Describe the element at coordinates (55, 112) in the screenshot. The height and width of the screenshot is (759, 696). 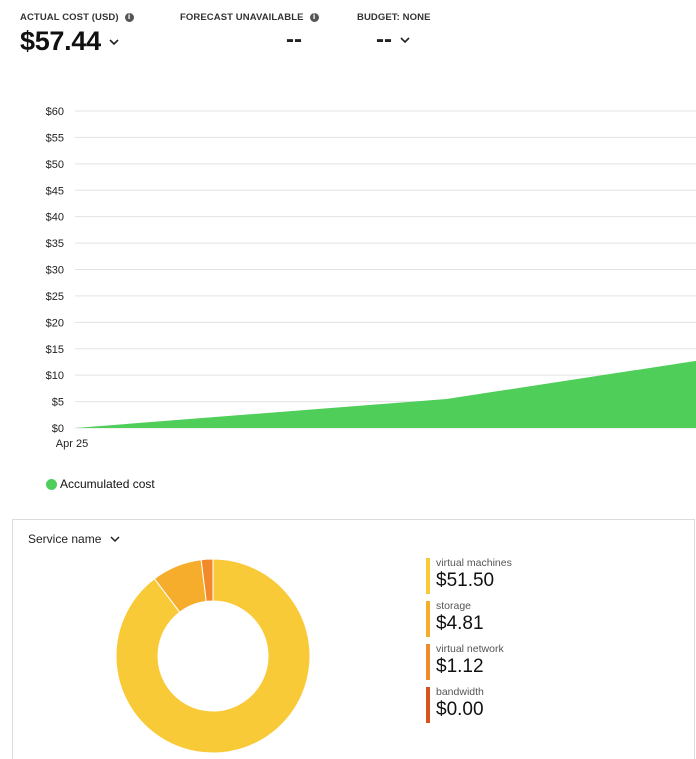
I see `y-tick-label: $60` at that location.